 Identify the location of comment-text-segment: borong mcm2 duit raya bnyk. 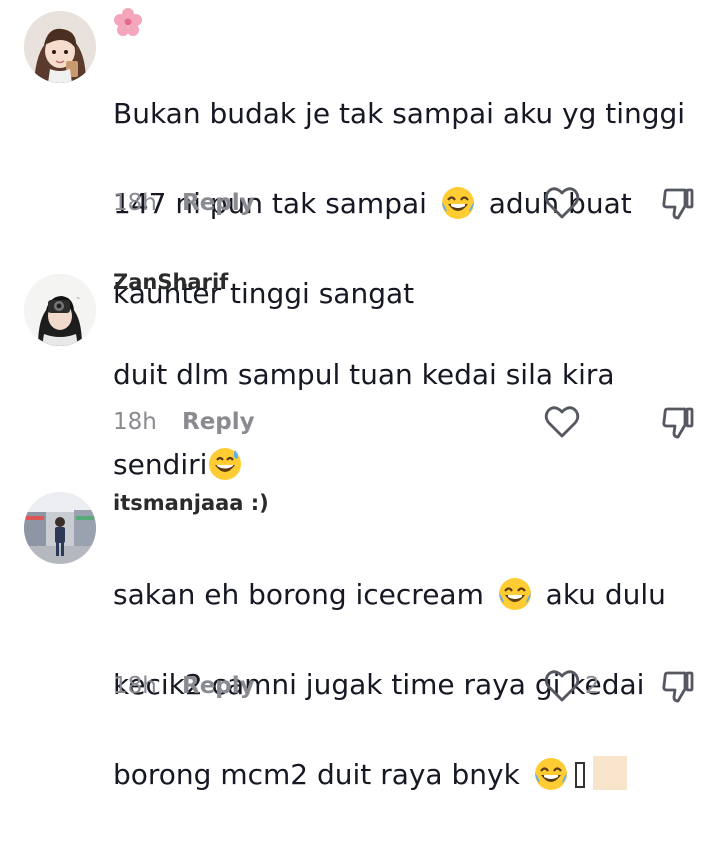
(316, 774).